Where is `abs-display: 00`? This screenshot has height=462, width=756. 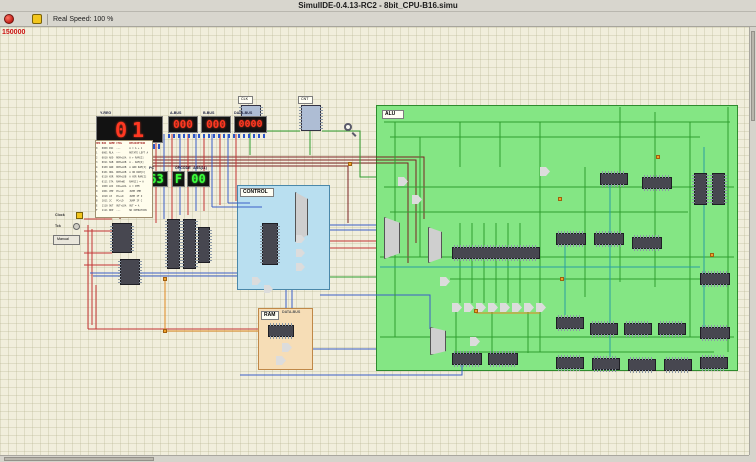
abs-display: 00 is located at coordinates (198, 179).